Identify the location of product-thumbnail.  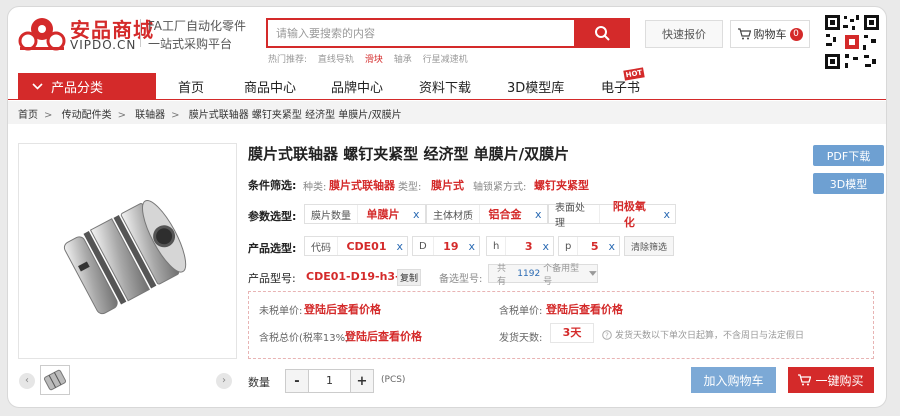
(55, 380).